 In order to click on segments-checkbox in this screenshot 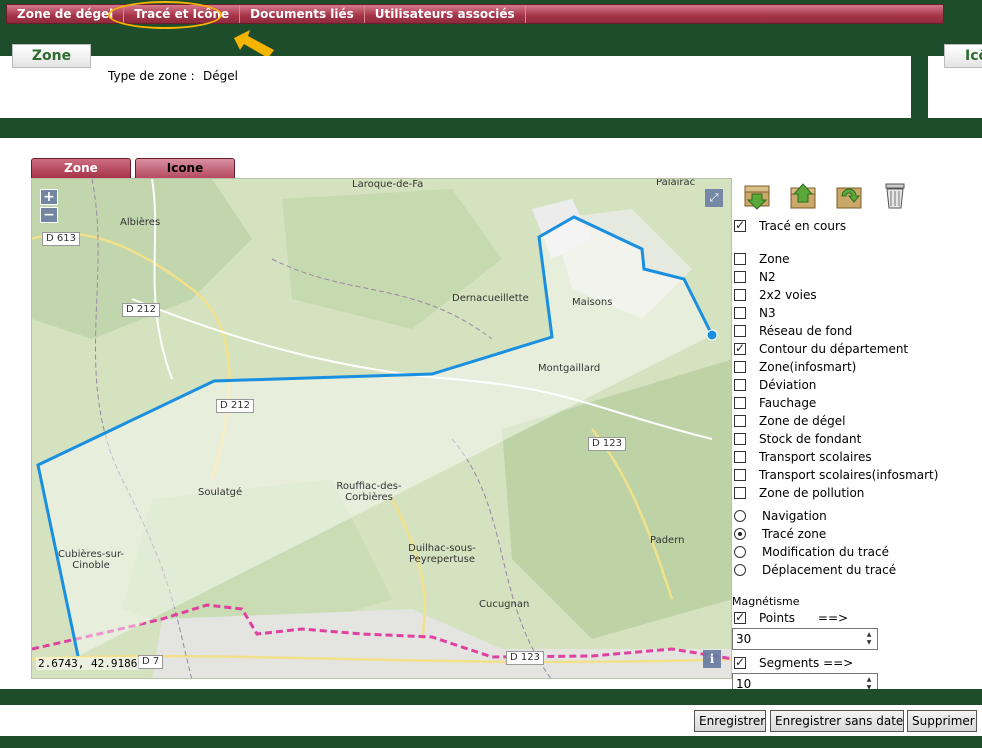, I will do `click(740, 662)`.